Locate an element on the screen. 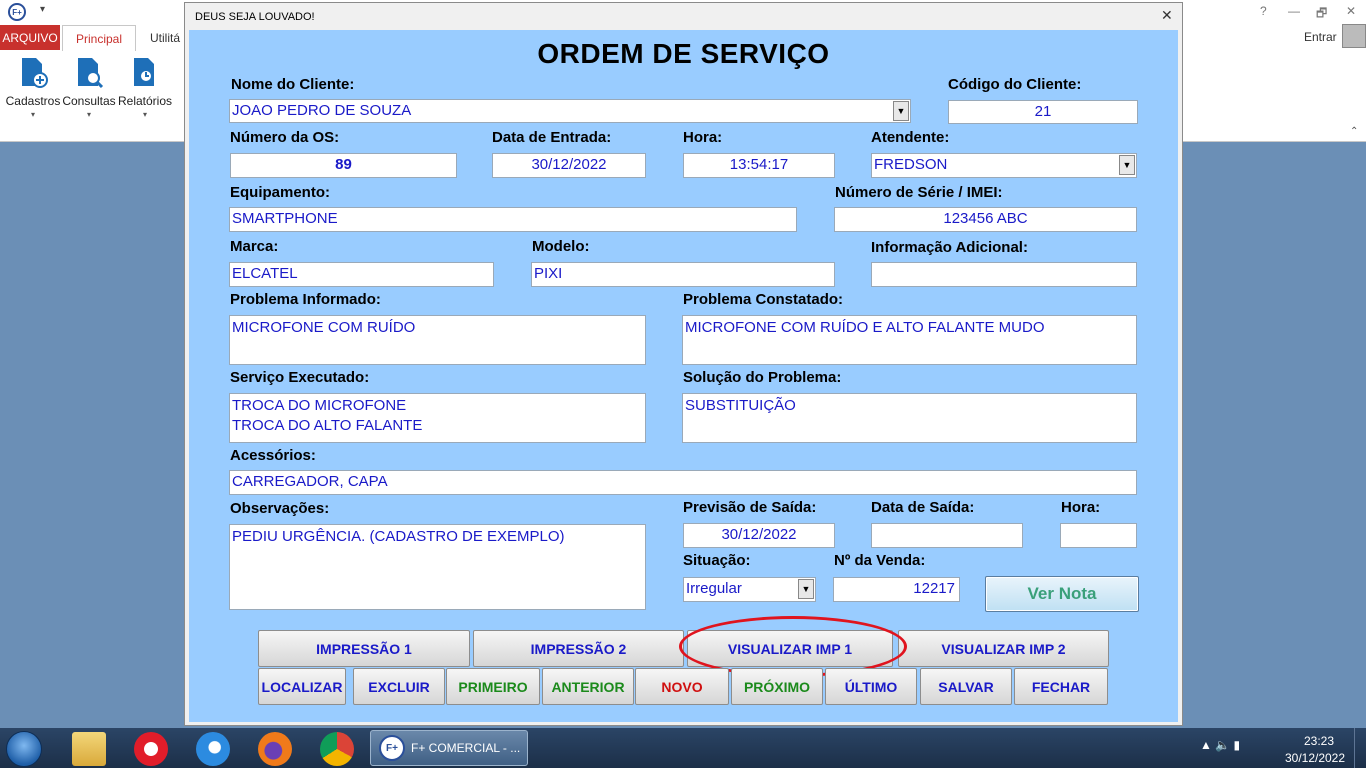  equipamento-field: SMARTPHONE is located at coordinates (513, 219).